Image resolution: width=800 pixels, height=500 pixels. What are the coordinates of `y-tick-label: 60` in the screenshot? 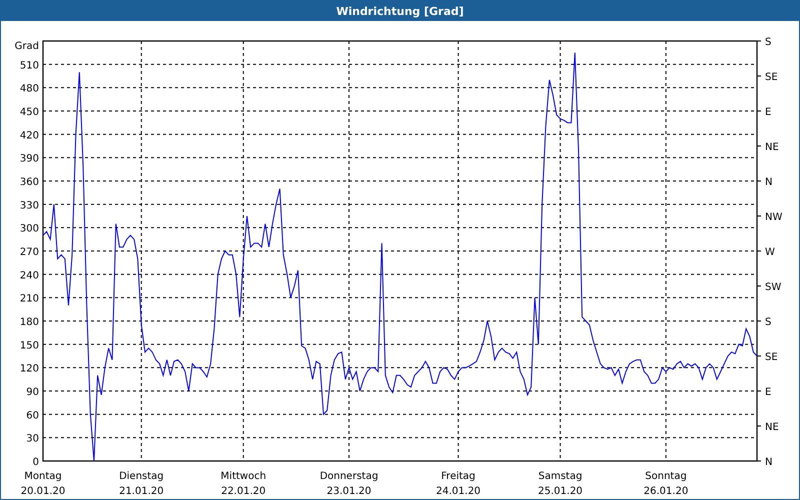 It's located at (32, 416).